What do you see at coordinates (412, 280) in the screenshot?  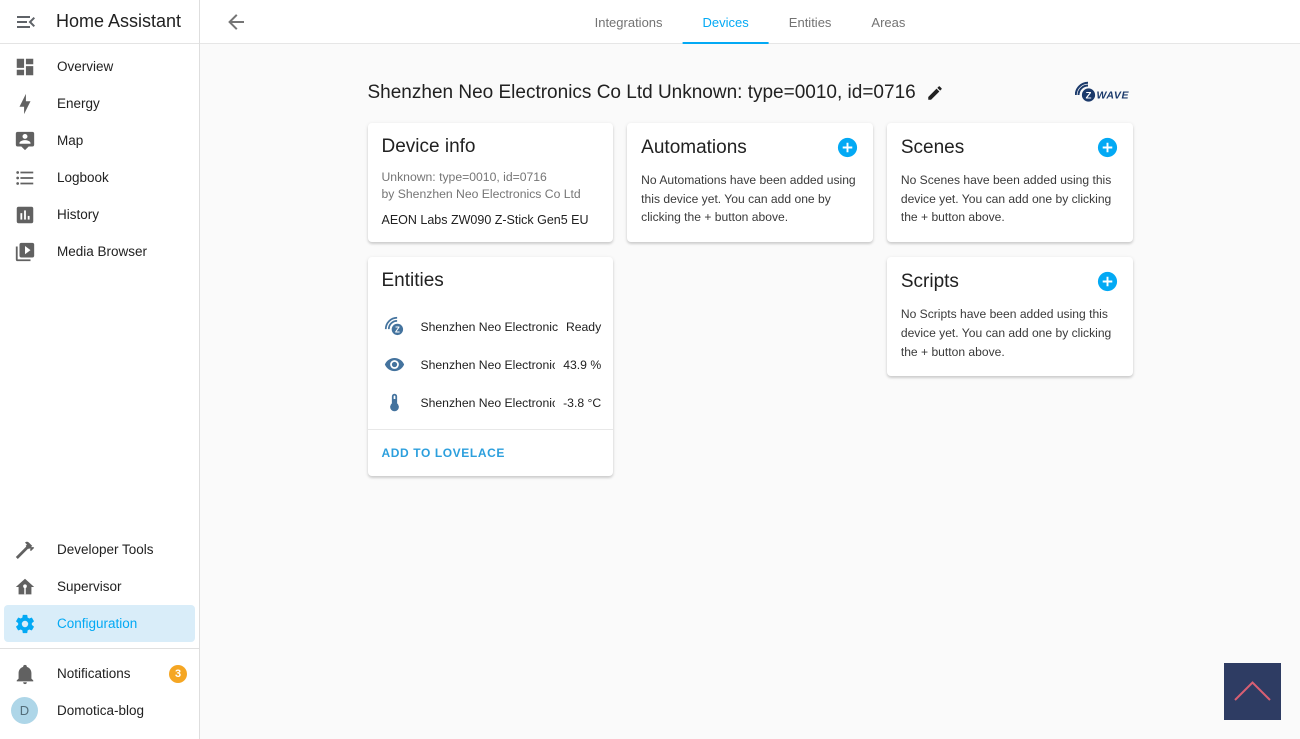 I see `entities-title: Entities` at bounding box center [412, 280].